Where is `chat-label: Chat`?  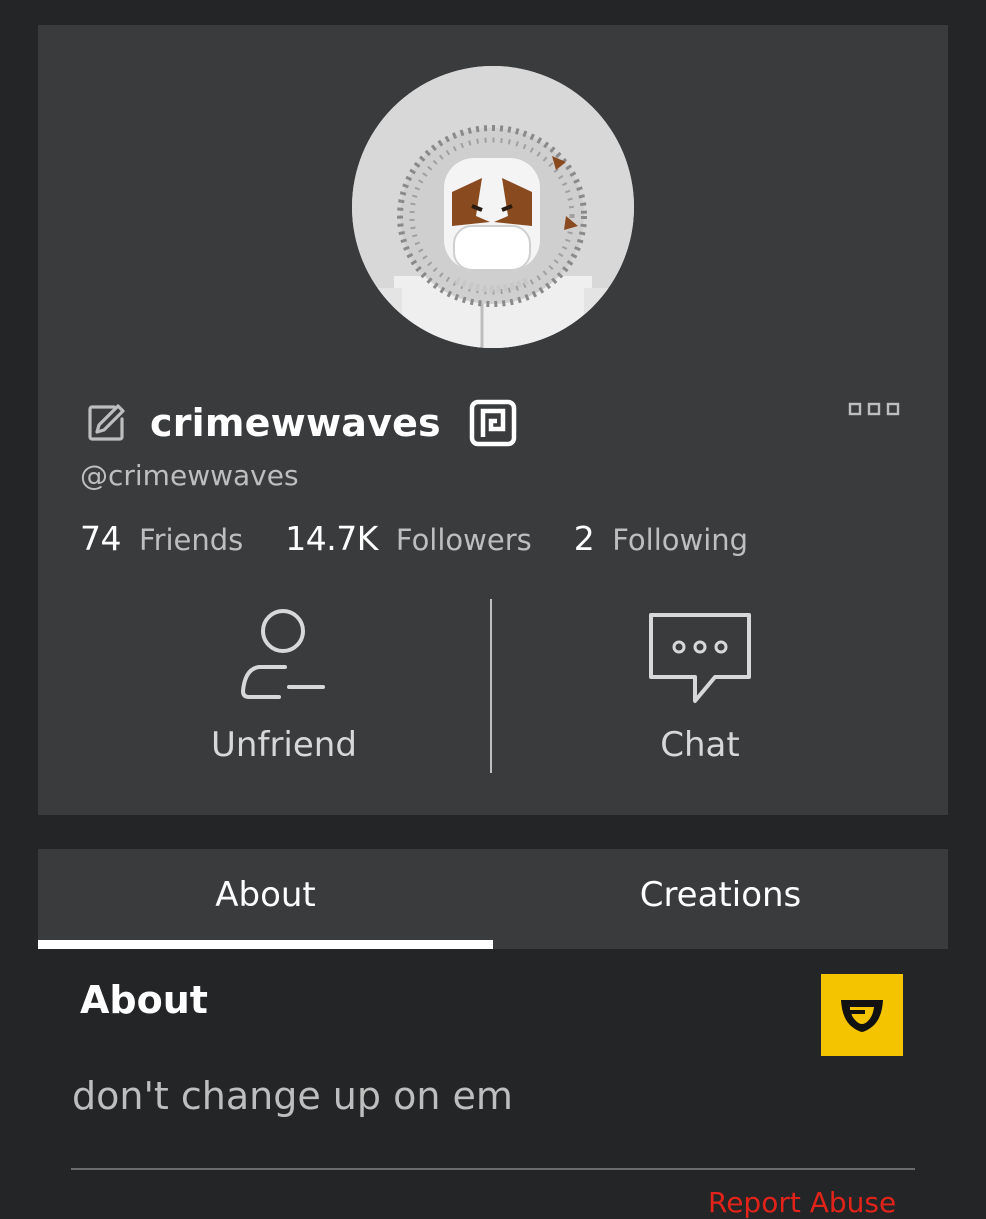
chat-label: Chat is located at coordinates (700, 745).